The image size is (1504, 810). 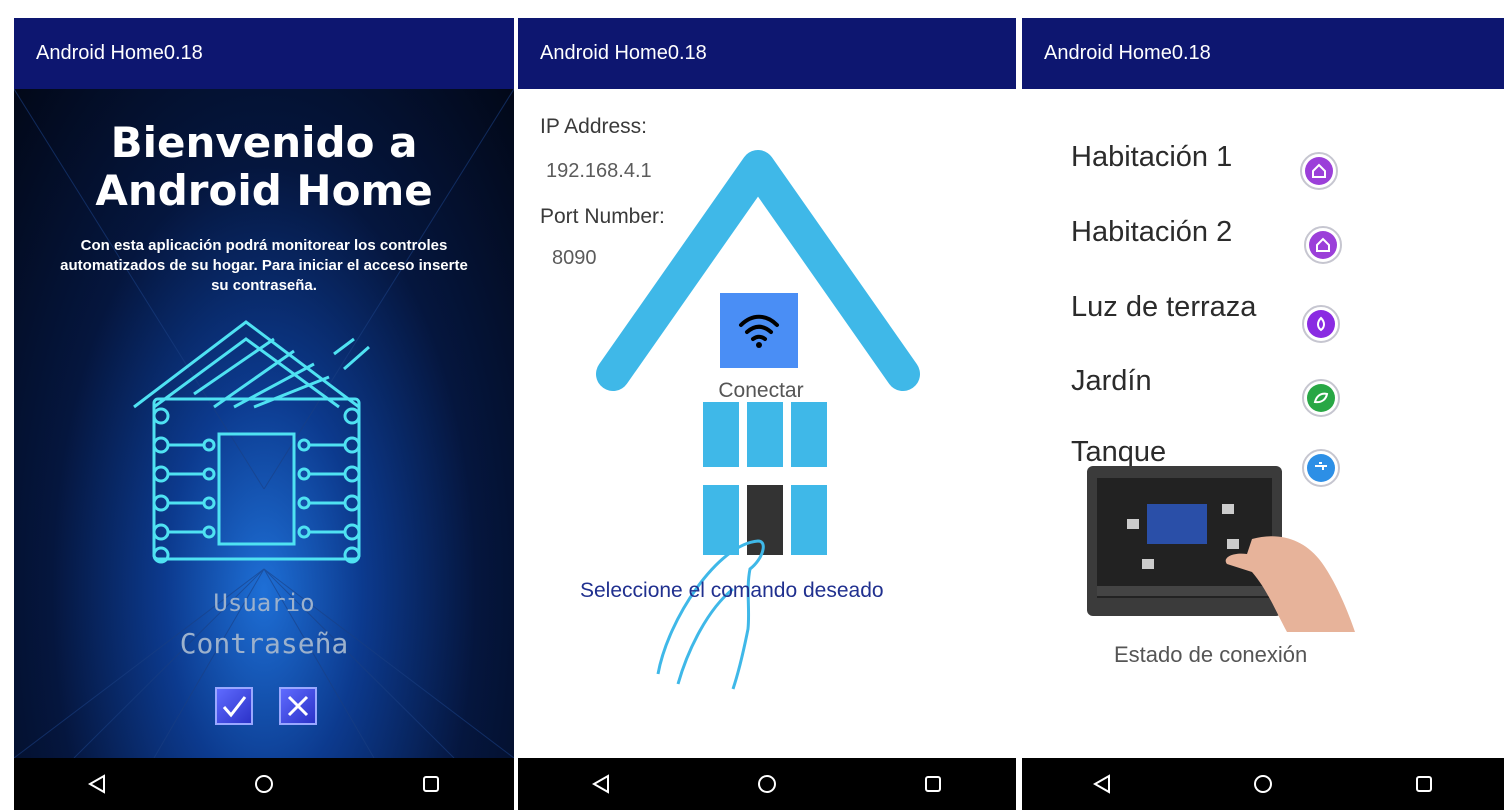 I want to click on bulb-icon, so click(x=1321, y=324).